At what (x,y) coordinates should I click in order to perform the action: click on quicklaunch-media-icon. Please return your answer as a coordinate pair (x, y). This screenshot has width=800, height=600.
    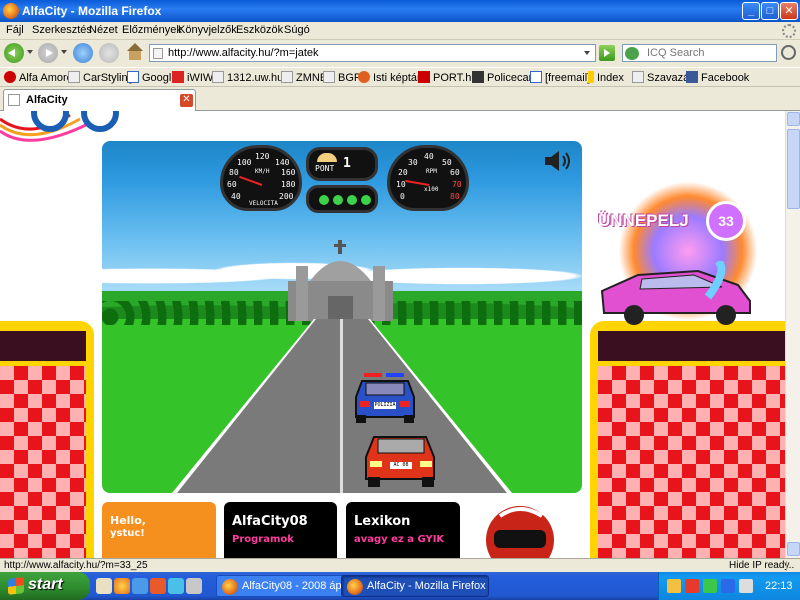
    Looking at the image, I should click on (158, 586).